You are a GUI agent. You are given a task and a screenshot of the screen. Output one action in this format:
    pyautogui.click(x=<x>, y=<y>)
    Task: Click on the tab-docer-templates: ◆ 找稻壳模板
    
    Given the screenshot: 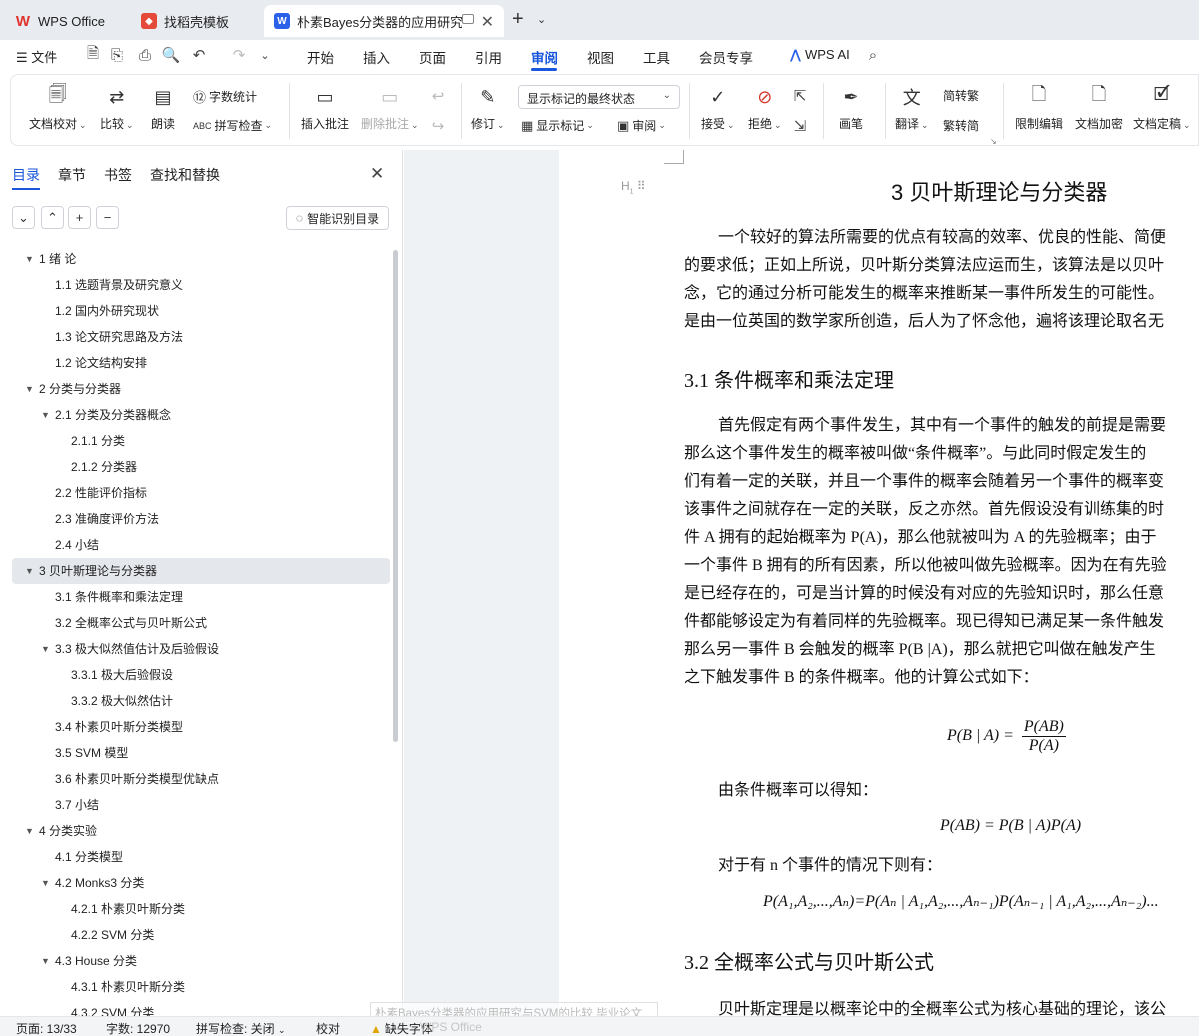 What is the action you would take?
    pyautogui.click(x=195, y=21)
    